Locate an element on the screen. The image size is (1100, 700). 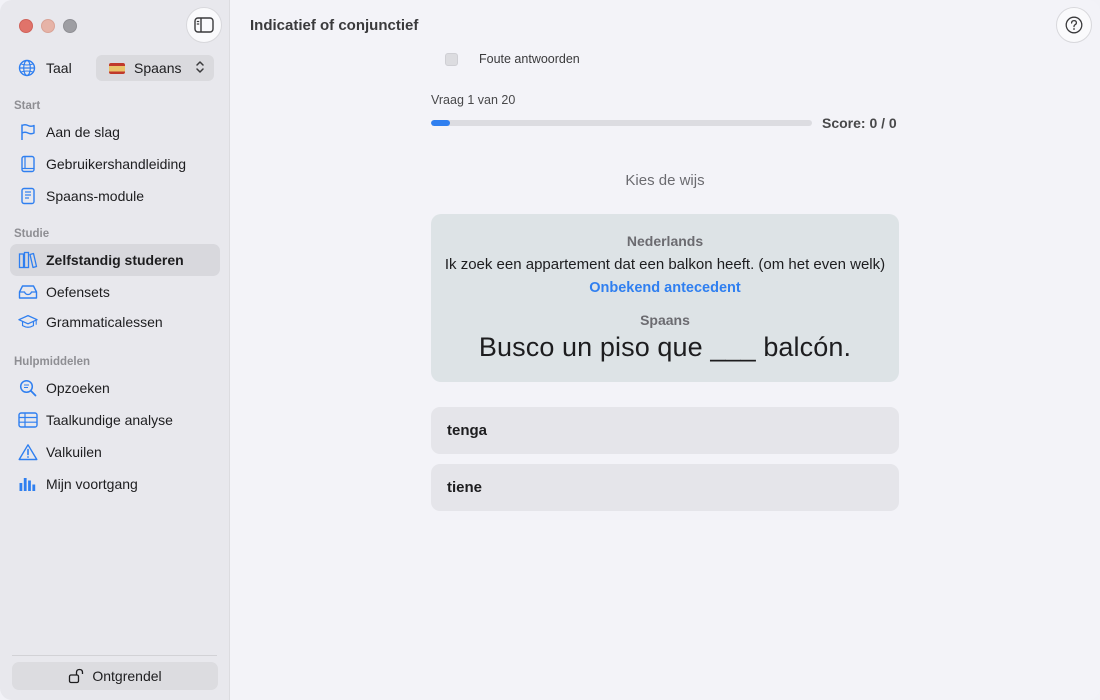
sidebar-toggle-button is located at coordinates (204, 25).